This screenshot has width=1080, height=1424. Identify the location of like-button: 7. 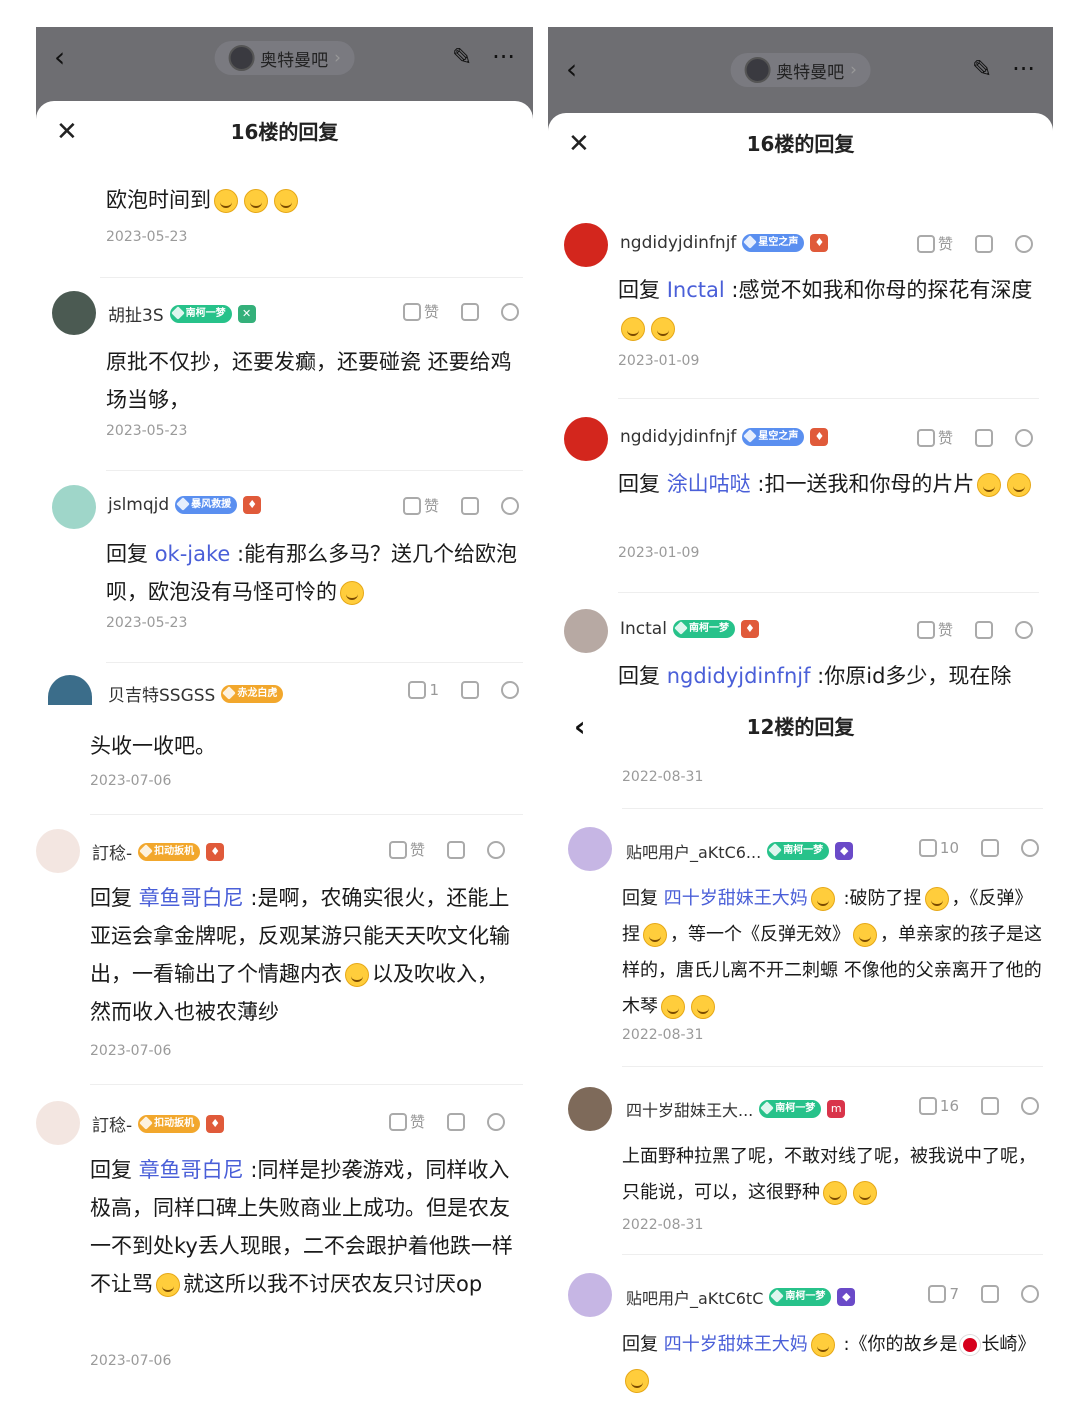
(943, 1294).